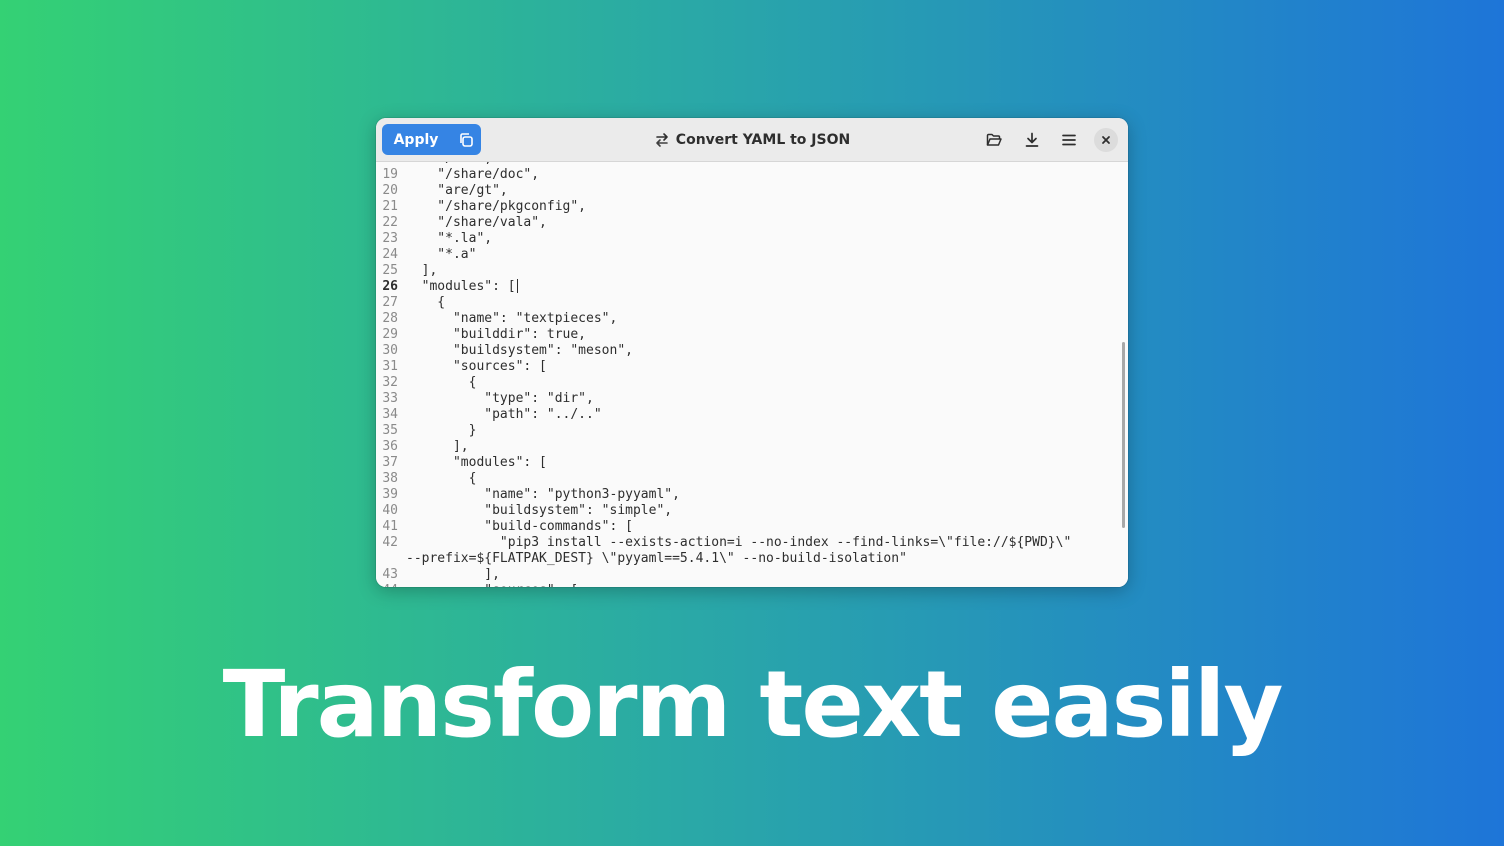  What do you see at coordinates (752, 271) in the screenshot?
I see `code-line: 25 ],` at bounding box center [752, 271].